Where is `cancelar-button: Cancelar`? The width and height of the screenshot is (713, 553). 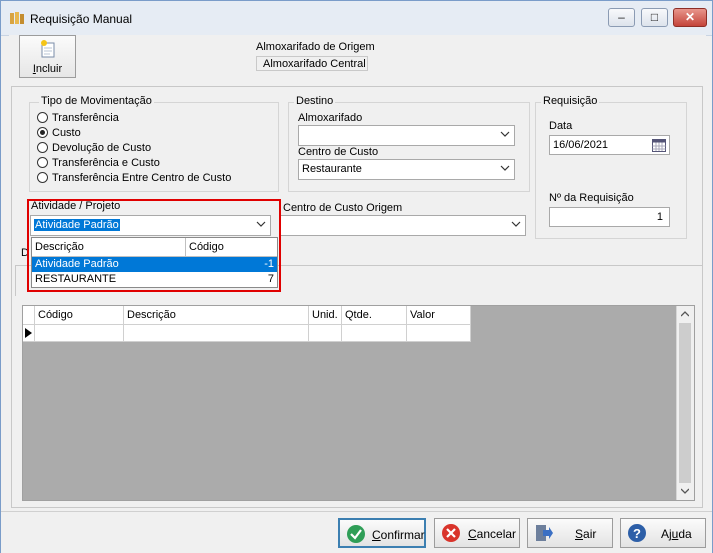 cancelar-button: Cancelar is located at coordinates (477, 533).